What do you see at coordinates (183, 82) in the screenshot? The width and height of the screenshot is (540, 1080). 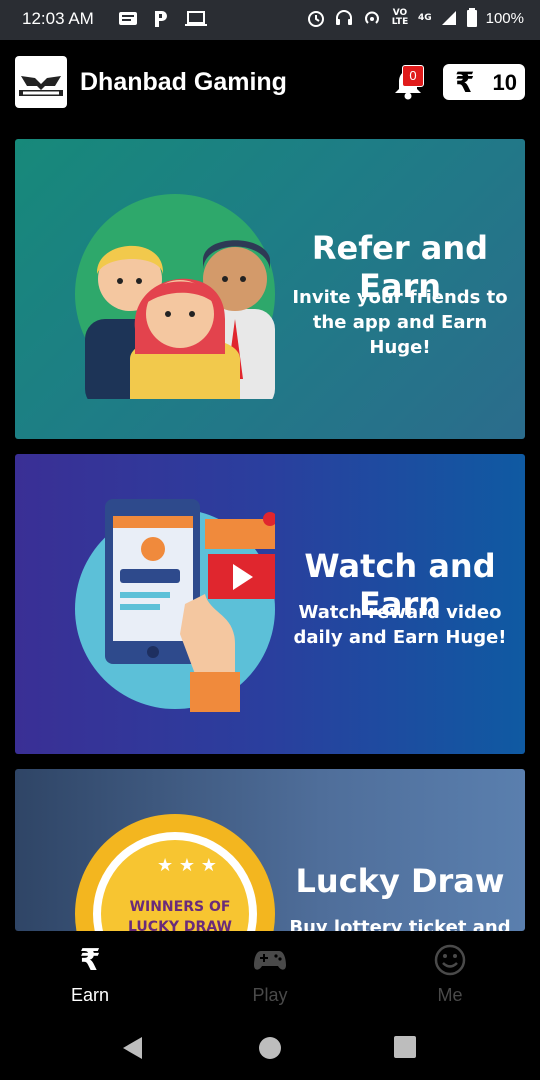 I see `app-title: Dhanbad Gaming` at bounding box center [183, 82].